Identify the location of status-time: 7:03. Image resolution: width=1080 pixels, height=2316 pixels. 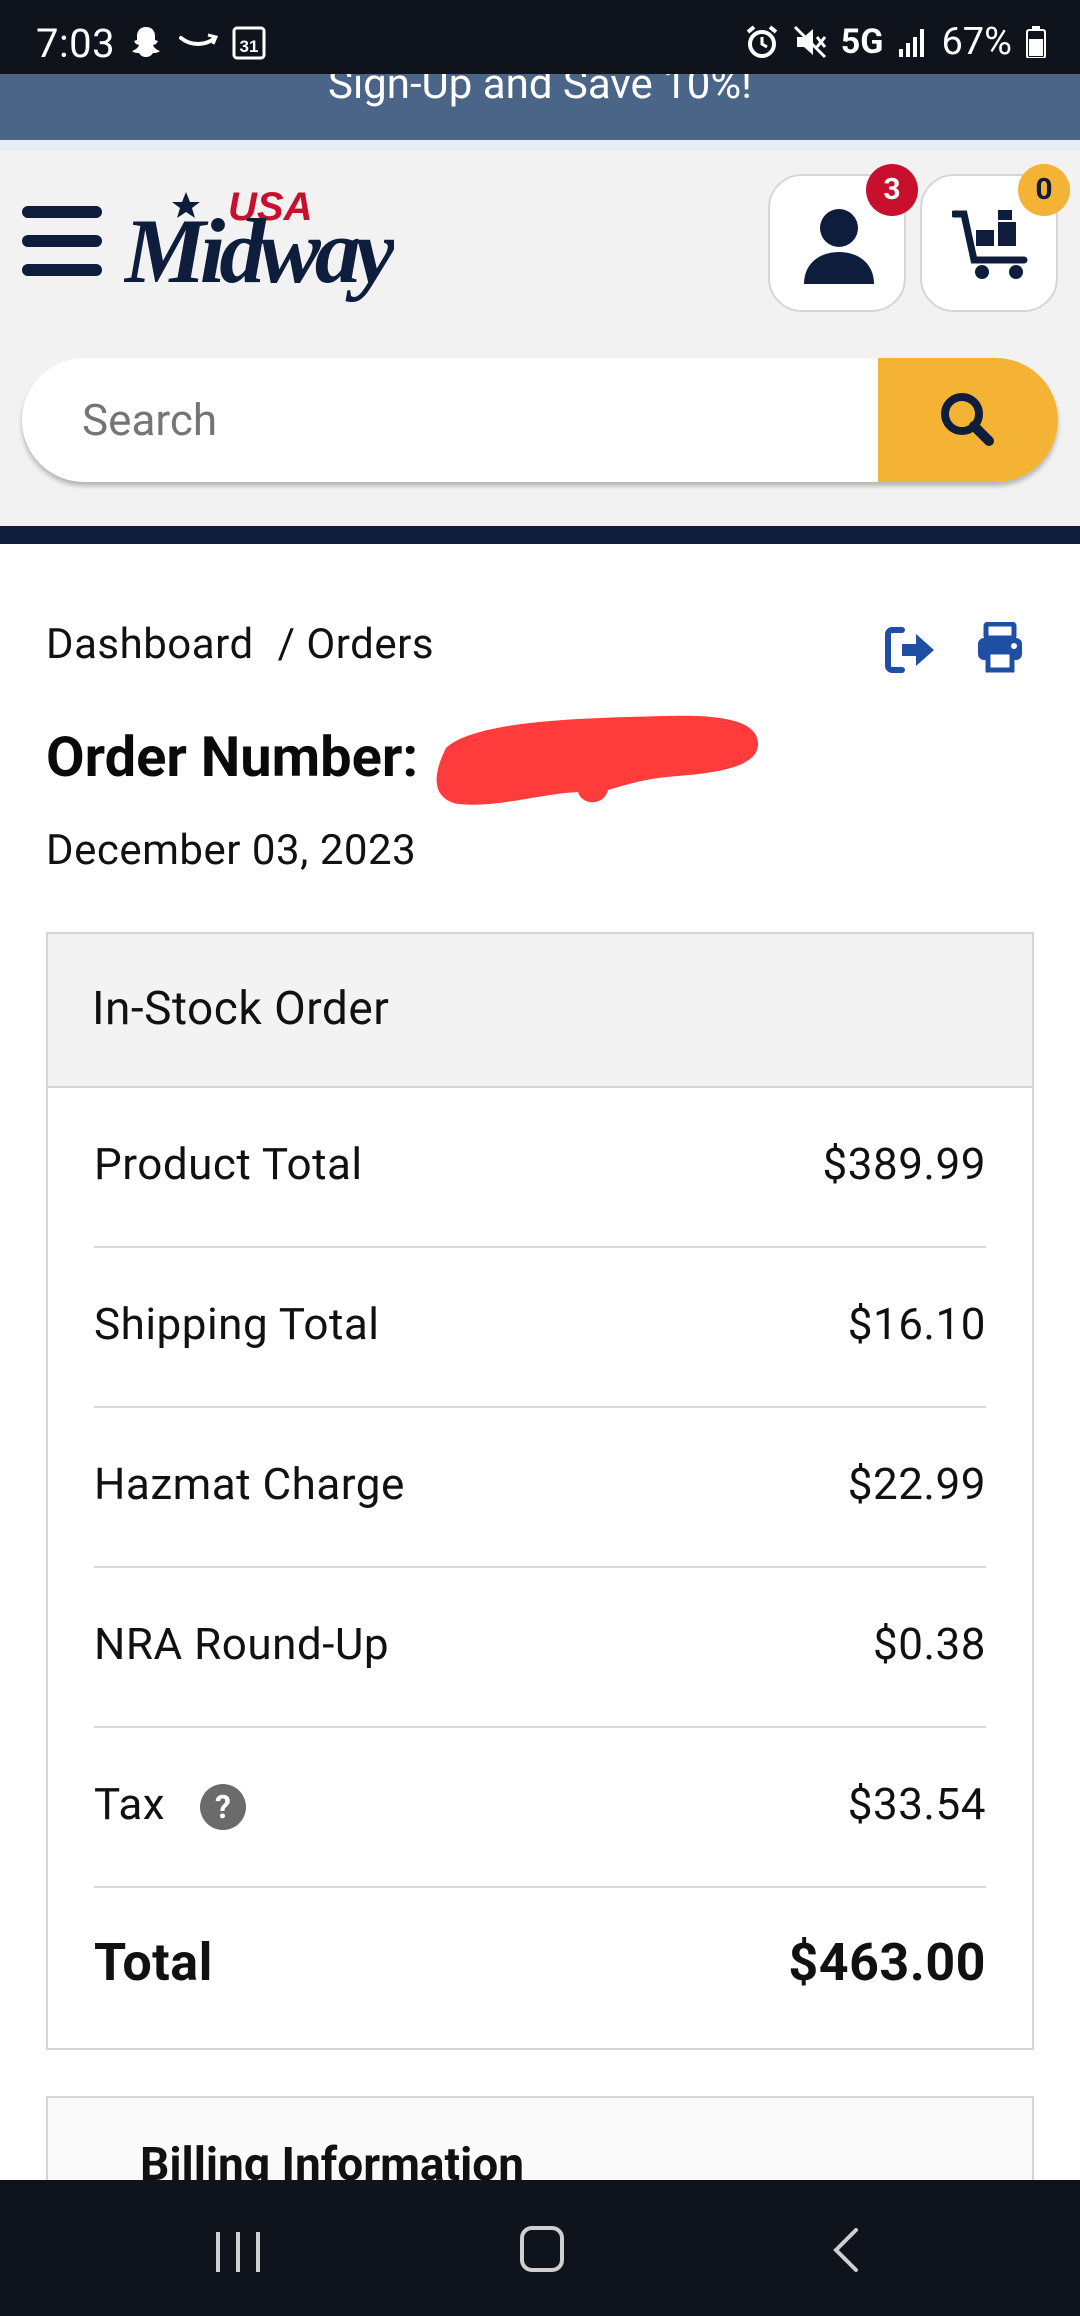
(76, 43).